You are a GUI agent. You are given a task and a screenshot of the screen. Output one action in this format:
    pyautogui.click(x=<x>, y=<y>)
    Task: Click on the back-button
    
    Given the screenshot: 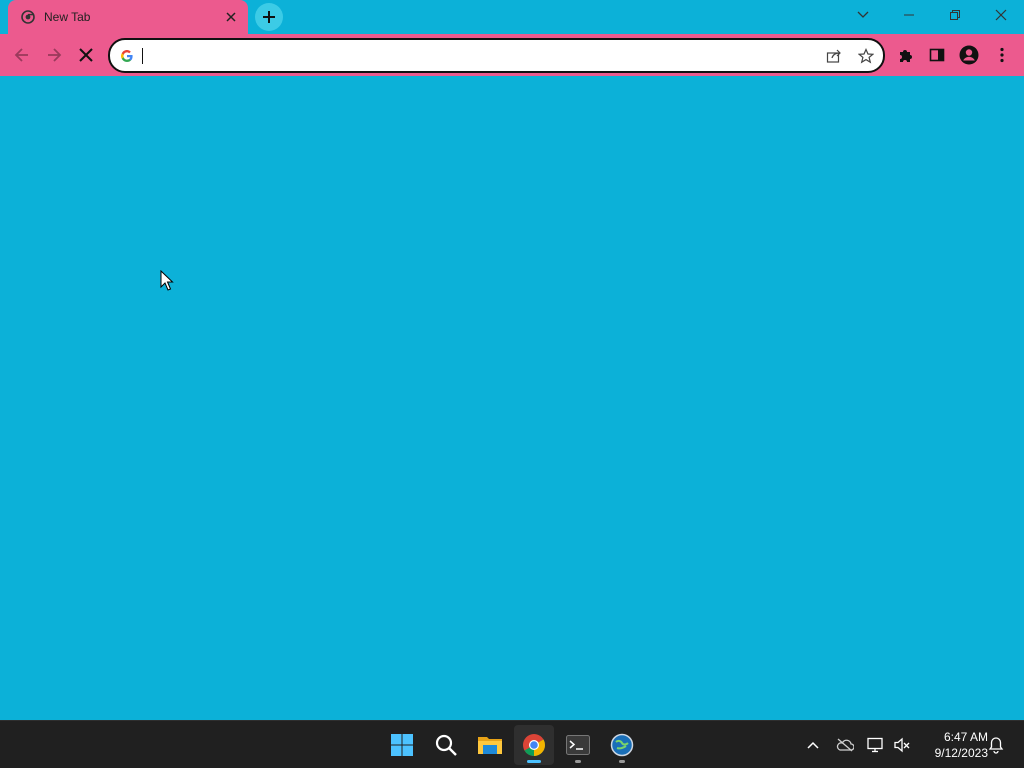 What is the action you would take?
    pyautogui.click(x=22, y=55)
    